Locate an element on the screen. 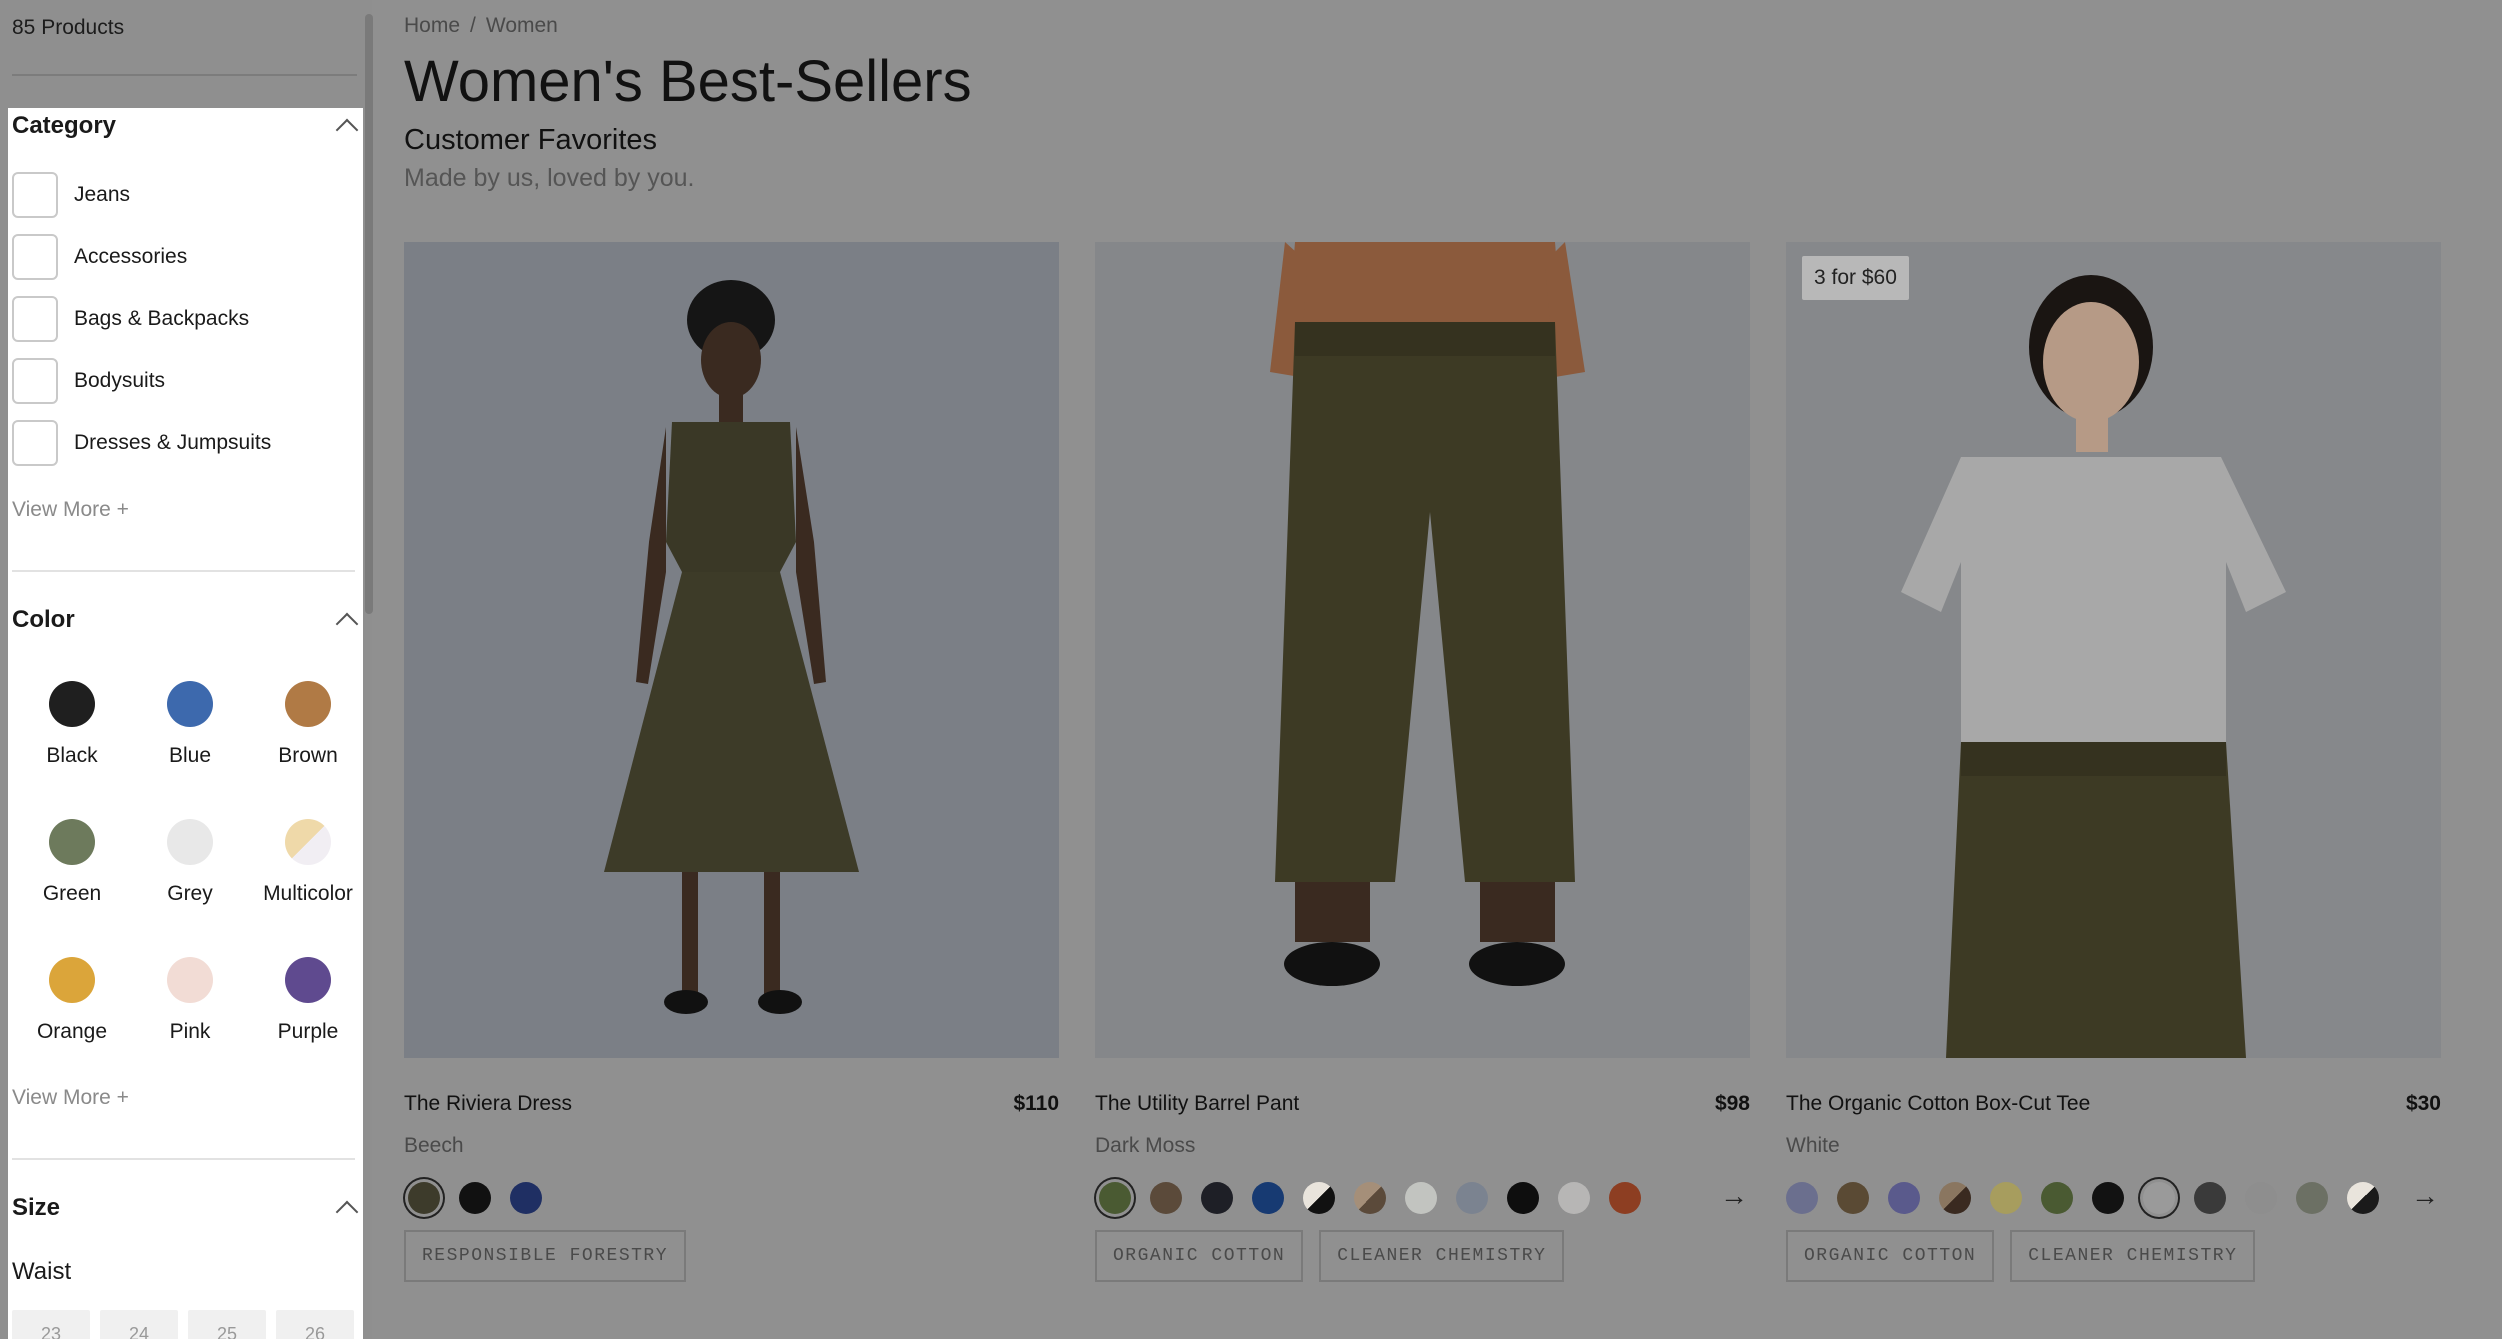  product-name-row: The Riviera Dress $110 is located at coordinates (731, 1104).